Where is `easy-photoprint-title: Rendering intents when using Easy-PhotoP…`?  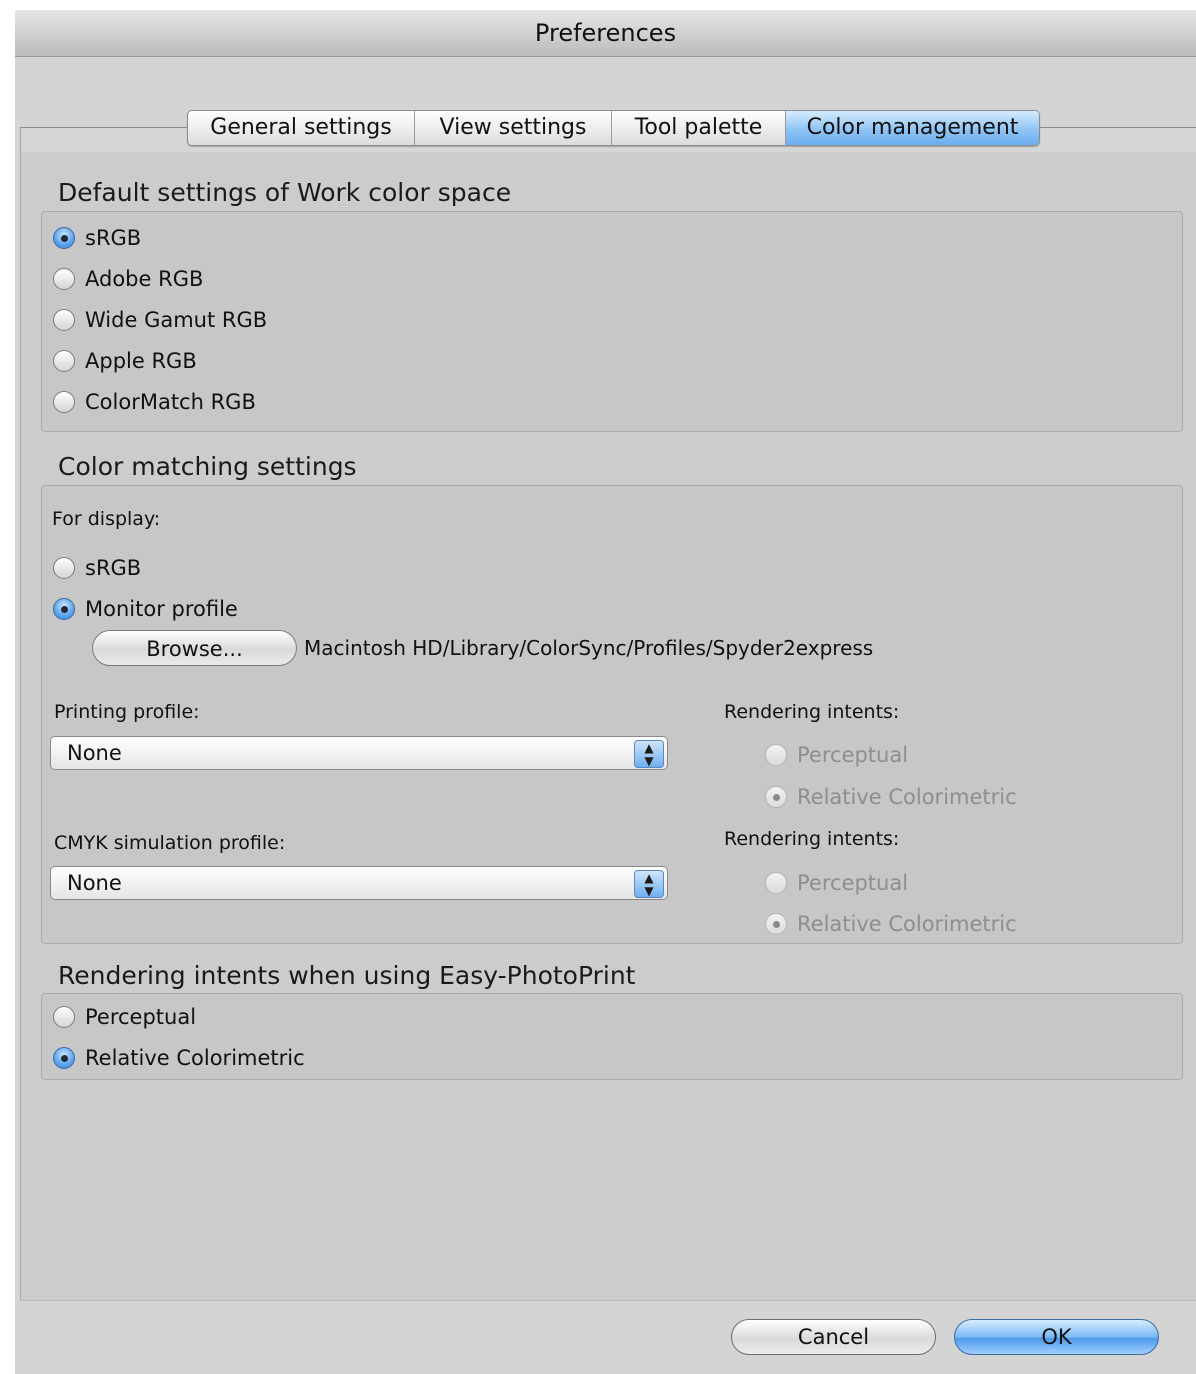
easy-photoprint-title: Rendering intents when using Easy-PhotoP… is located at coordinates (347, 975).